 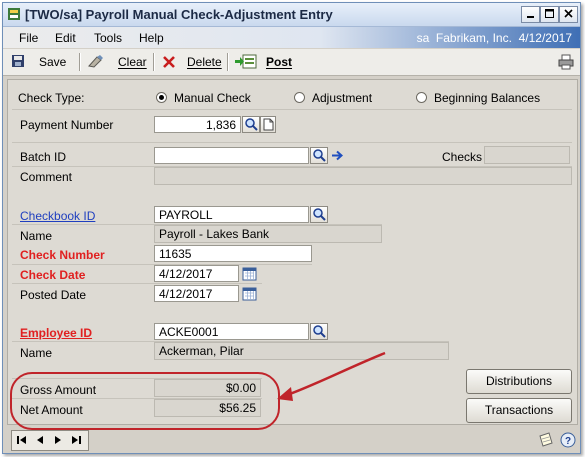 I want to click on new-document-button, so click(x=268, y=124).